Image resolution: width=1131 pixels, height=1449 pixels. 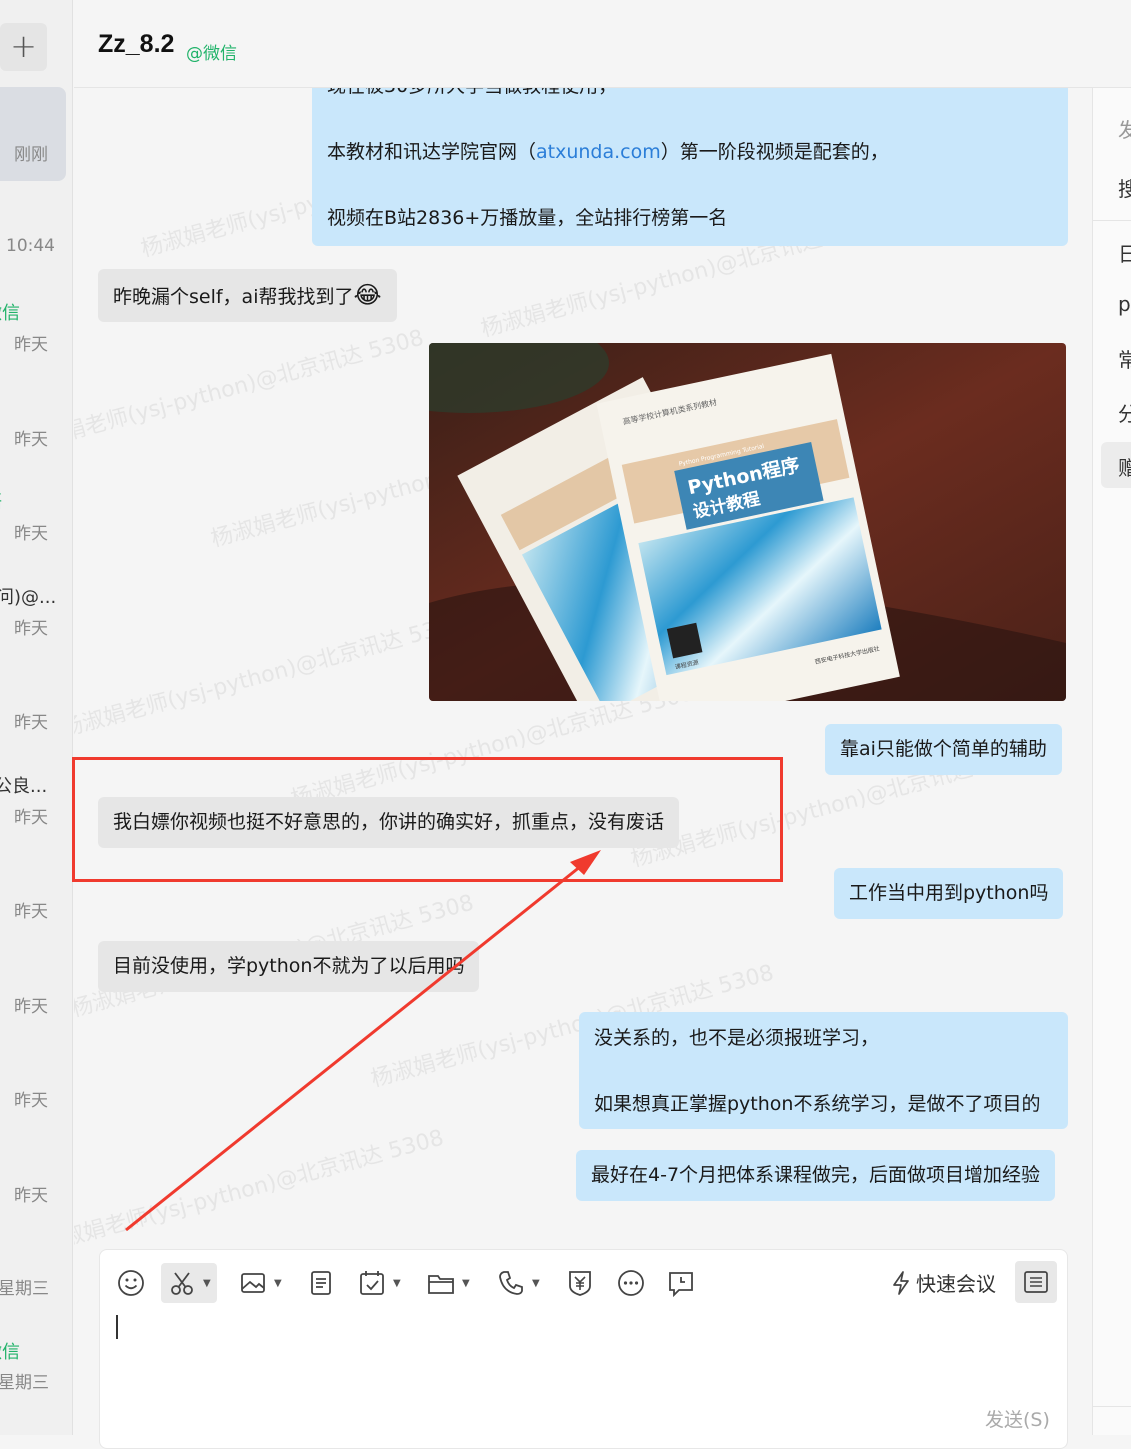 What do you see at coordinates (1111, 761) in the screenshot?
I see `right-side-panel: 发 搜 日 p 常 分 赠` at bounding box center [1111, 761].